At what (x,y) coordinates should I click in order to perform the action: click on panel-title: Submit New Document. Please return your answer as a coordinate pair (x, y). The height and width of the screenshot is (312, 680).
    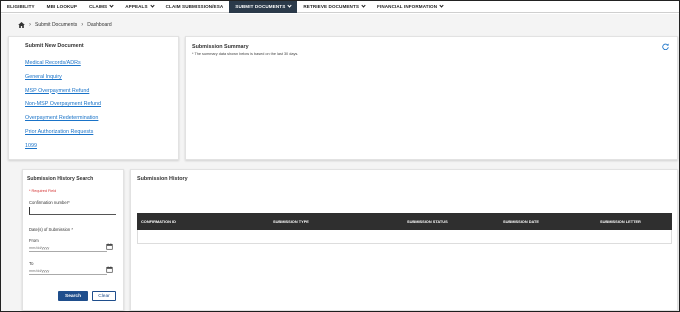
    Looking at the image, I should click on (54, 46).